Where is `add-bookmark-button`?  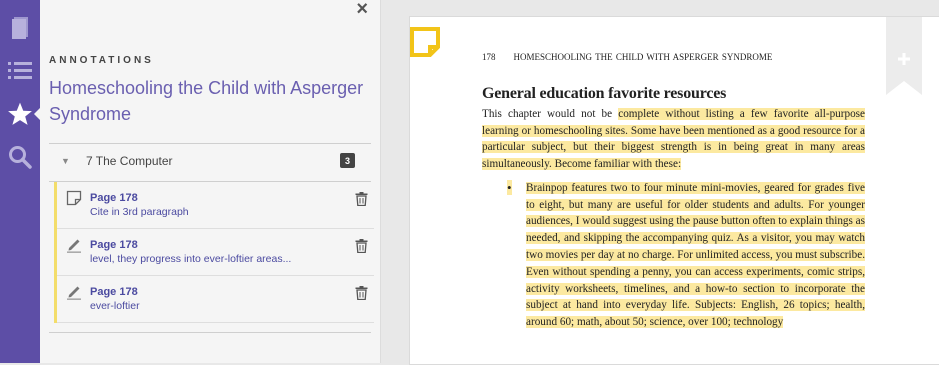 add-bookmark-button is located at coordinates (904, 56).